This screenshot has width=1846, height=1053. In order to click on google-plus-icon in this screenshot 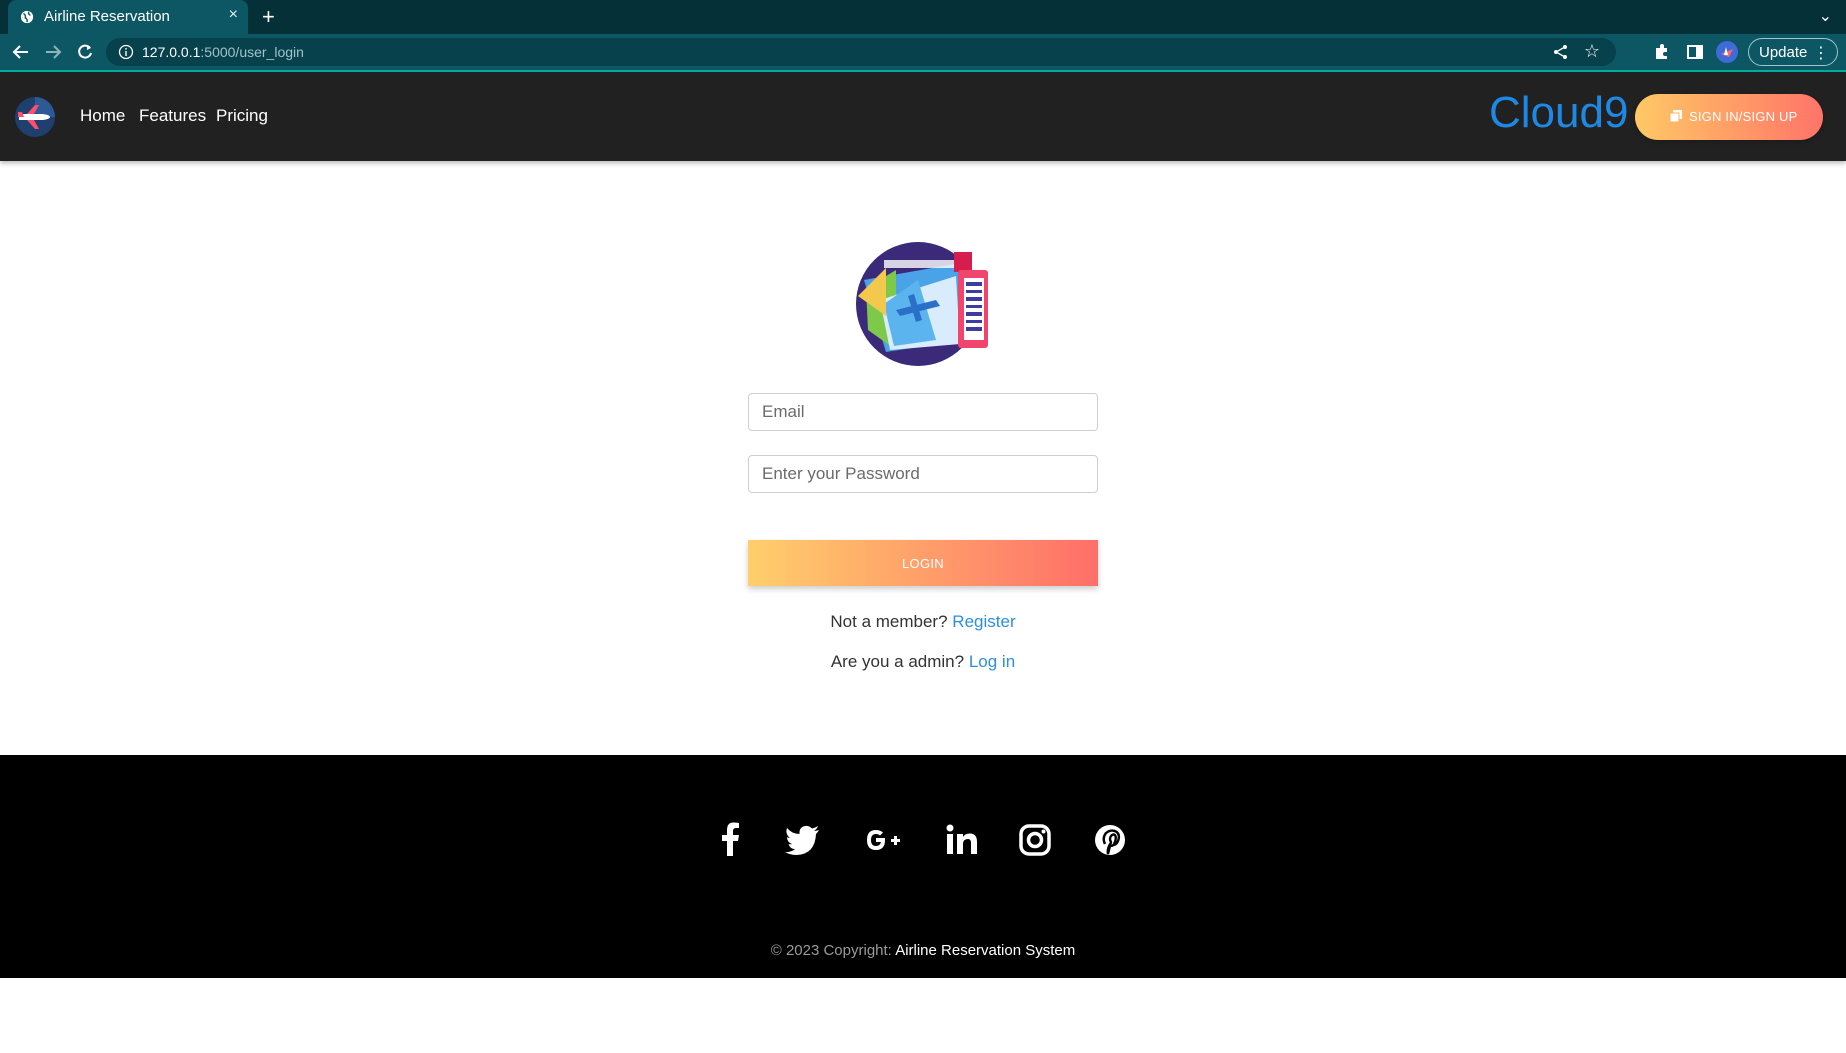, I will do `click(883, 840)`.